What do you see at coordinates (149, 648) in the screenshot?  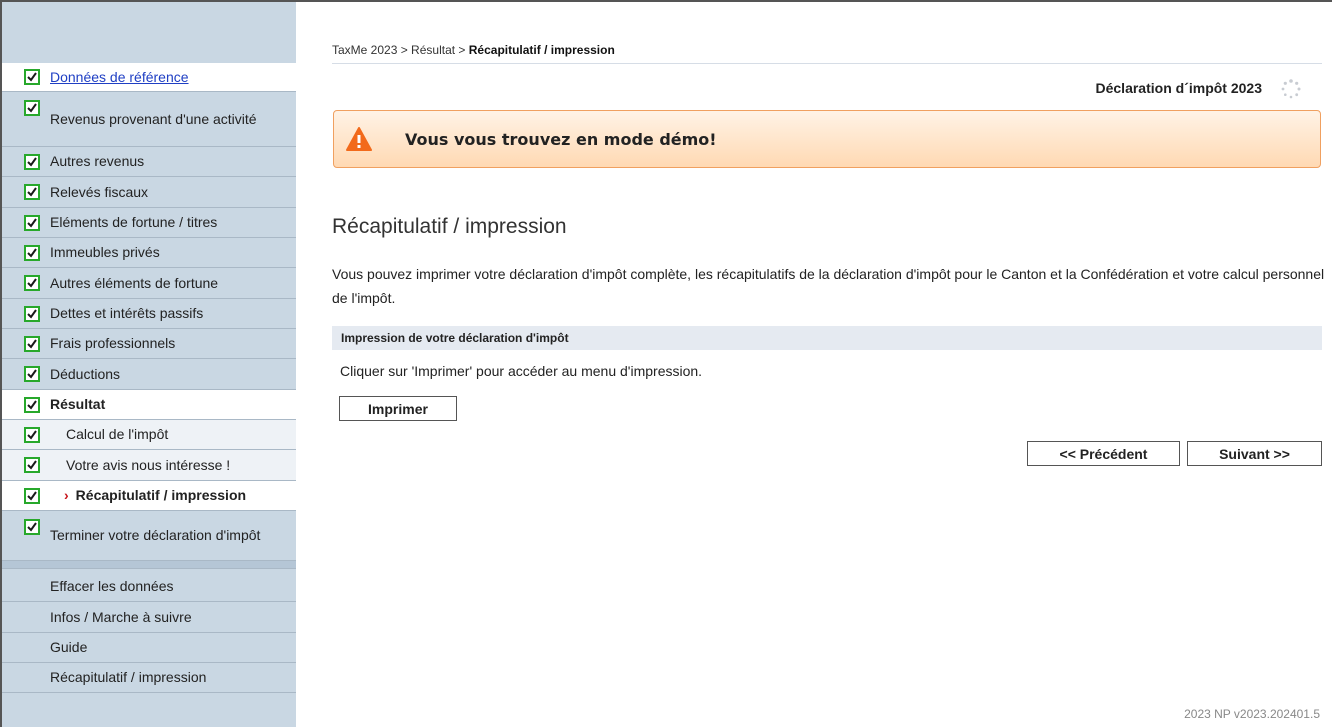 I see `sidebar-link-guide: Guide` at bounding box center [149, 648].